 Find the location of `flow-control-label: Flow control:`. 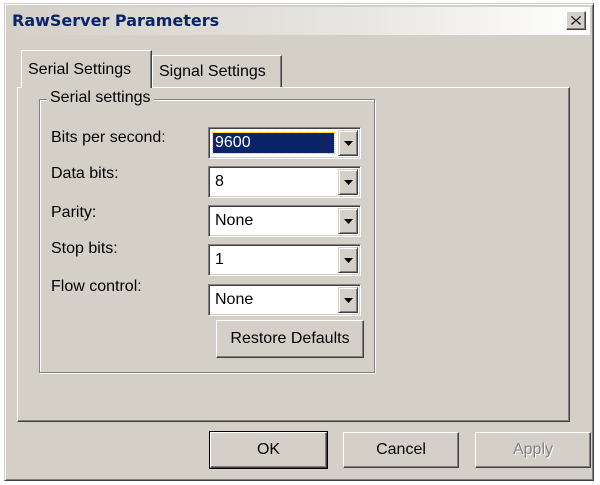

flow-control-label: Flow control: is located at coordinates (96, 286).